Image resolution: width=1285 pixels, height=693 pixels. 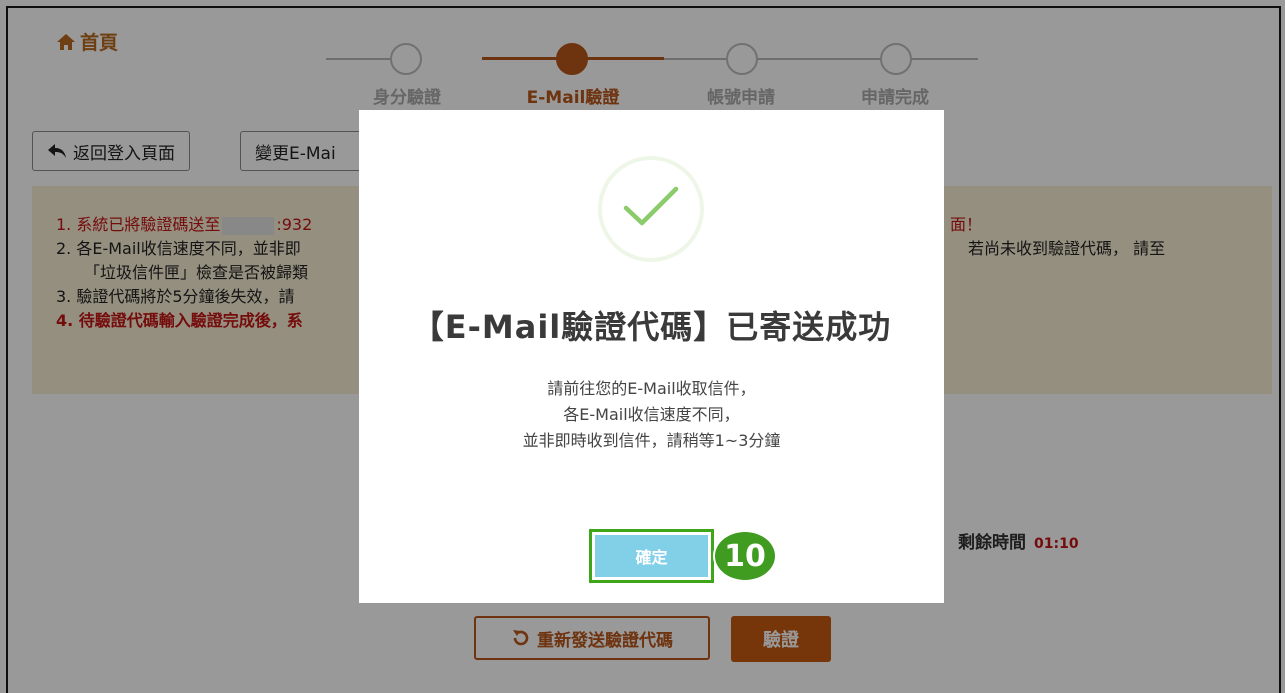 I want to click on dialog-message-line: 各E-Mail收信速度不同，, so click(x=651, y=414).